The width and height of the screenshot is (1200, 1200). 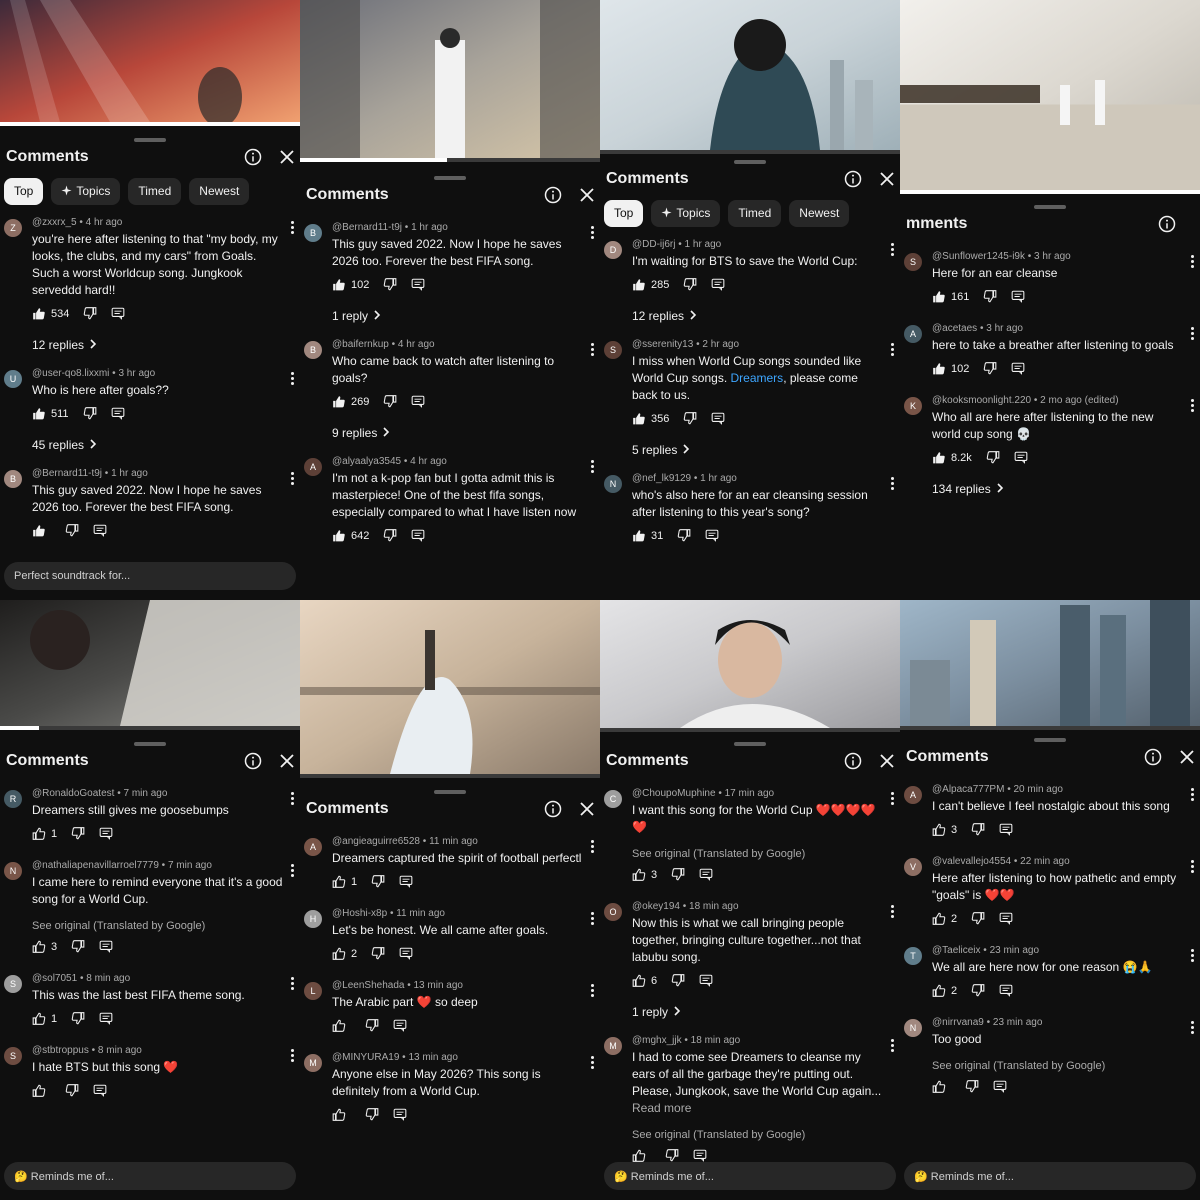 I want to click on chip-newest: Newest, so click(x=819, y=213).